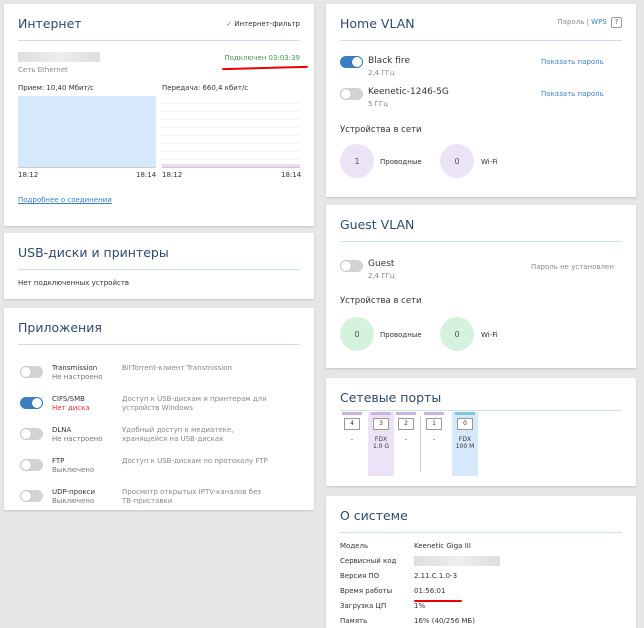  What do you see at coordinates (457, 561) in the screenshot?
I see `service-code-redacted` at bounding box center [457, 561].